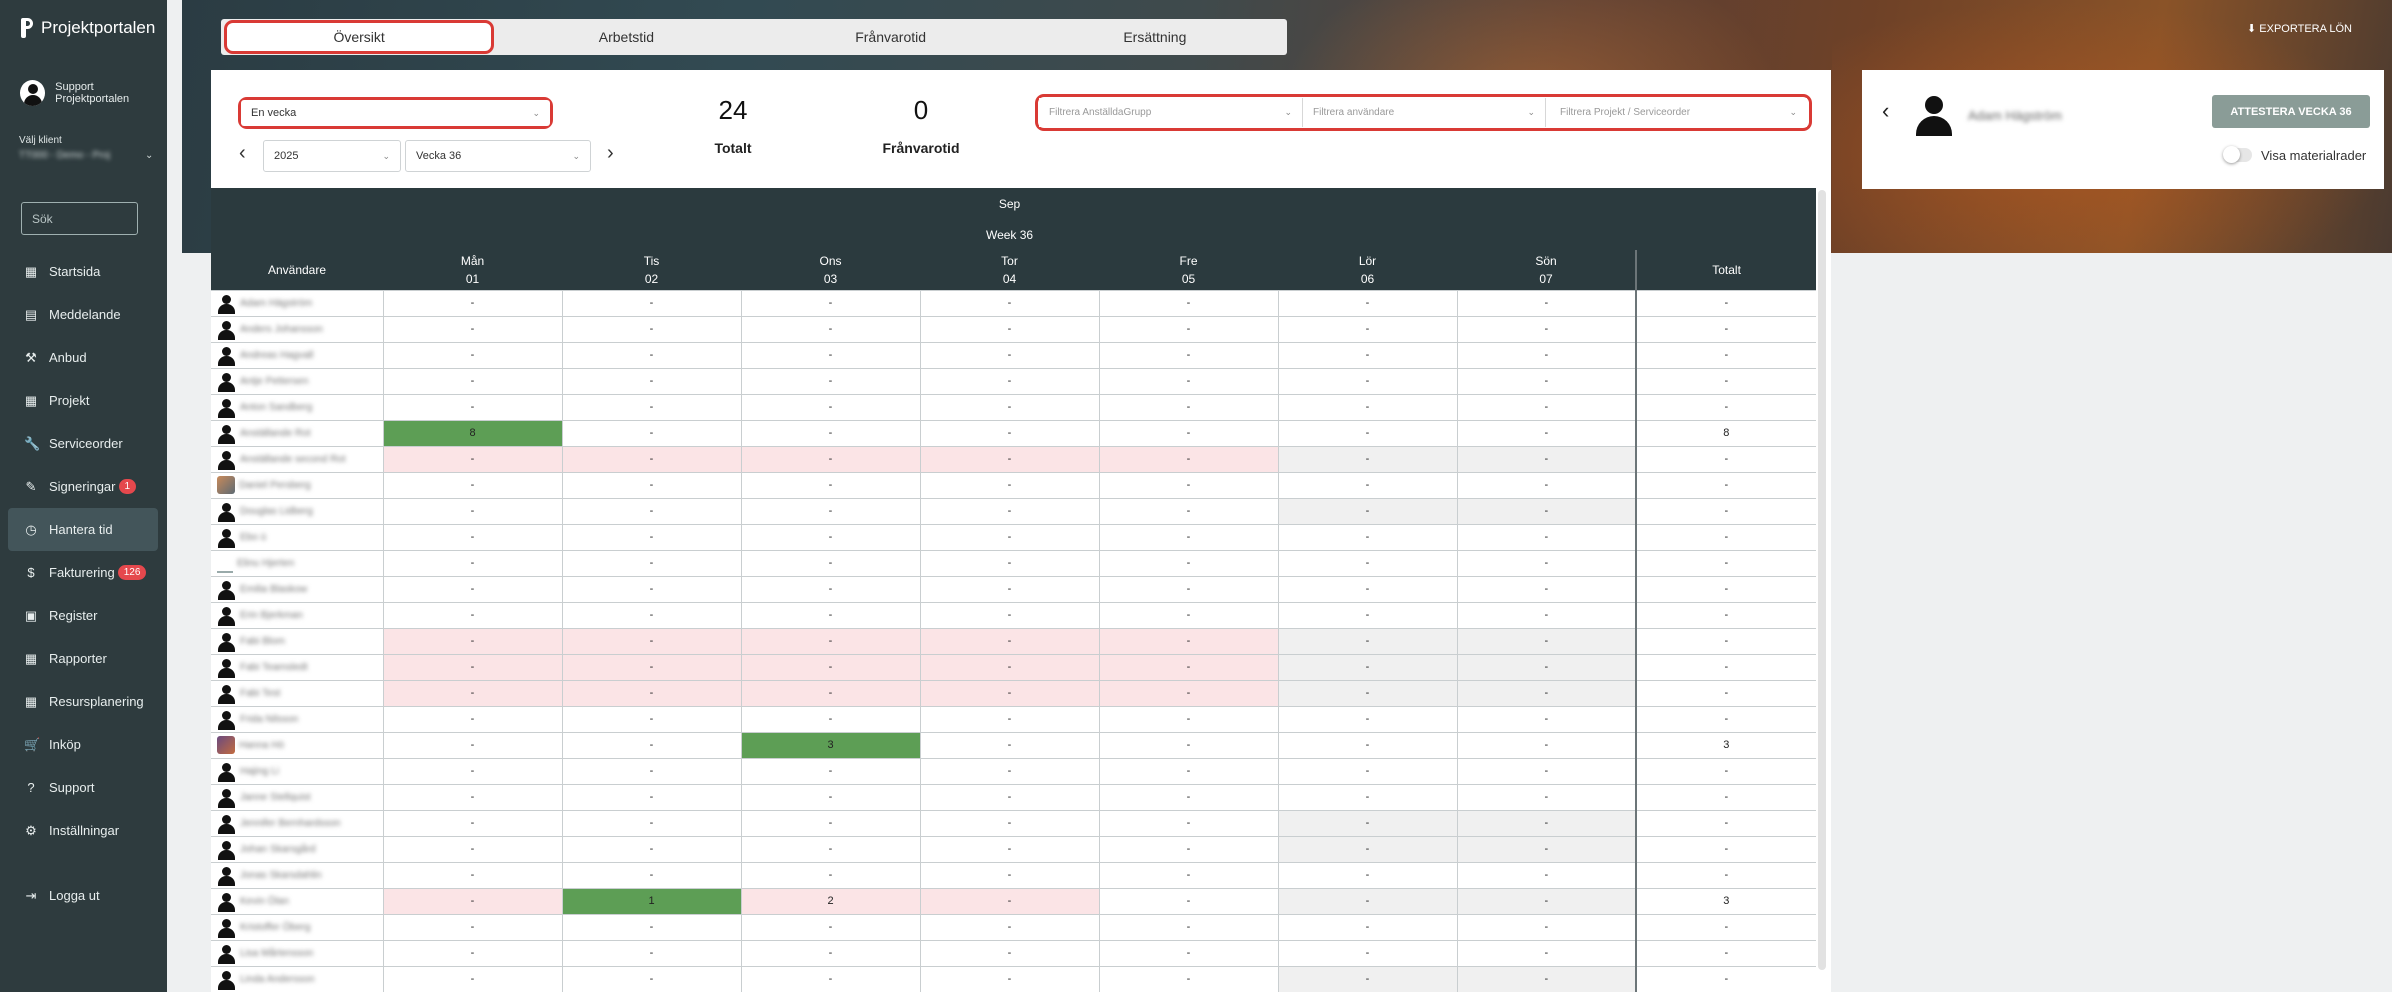 This screenshot has height=992, width=2392. What do you see at coordinates (297, 589) in the screenshot?
I see `user-cell: Emilia Blaskow` at bounding box center [297, 589].